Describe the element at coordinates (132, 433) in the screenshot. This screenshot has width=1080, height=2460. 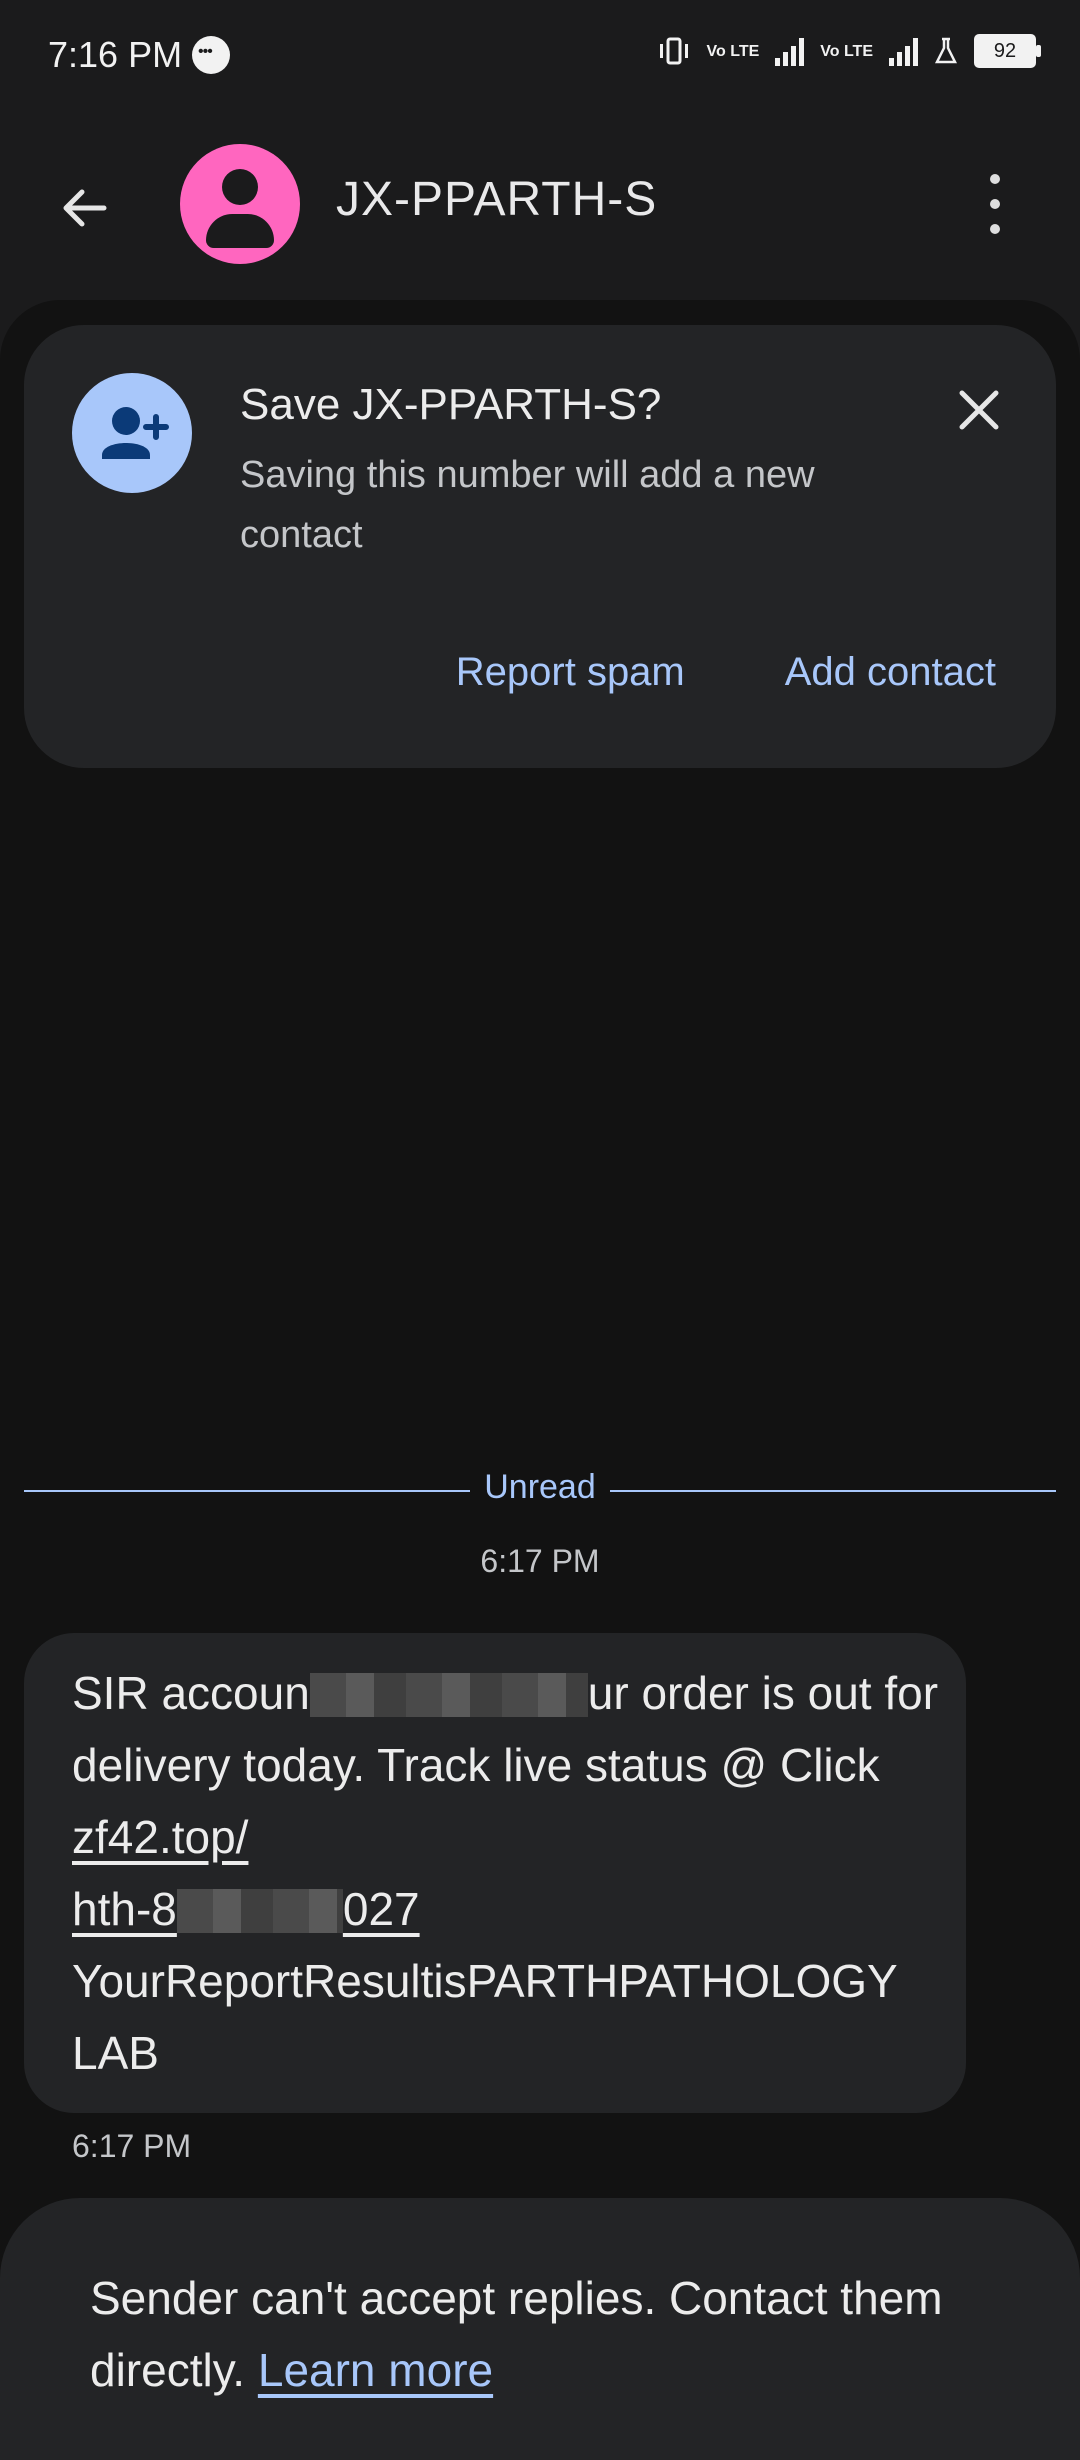
I see `add-person-icon` at that location.